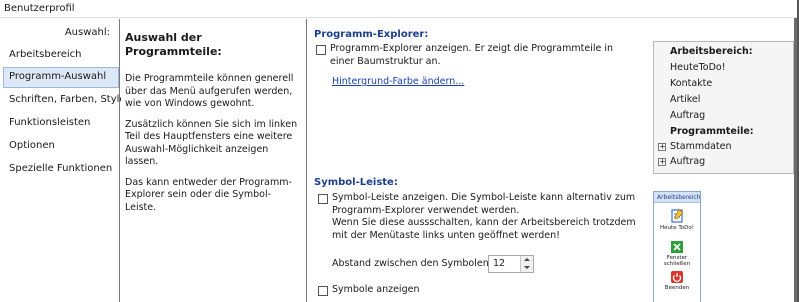  What do you see at coordinates (711, 51) in the screenshot?
I see `tree-item: Arbeitsbereich:` at bounding box center [711, 51].